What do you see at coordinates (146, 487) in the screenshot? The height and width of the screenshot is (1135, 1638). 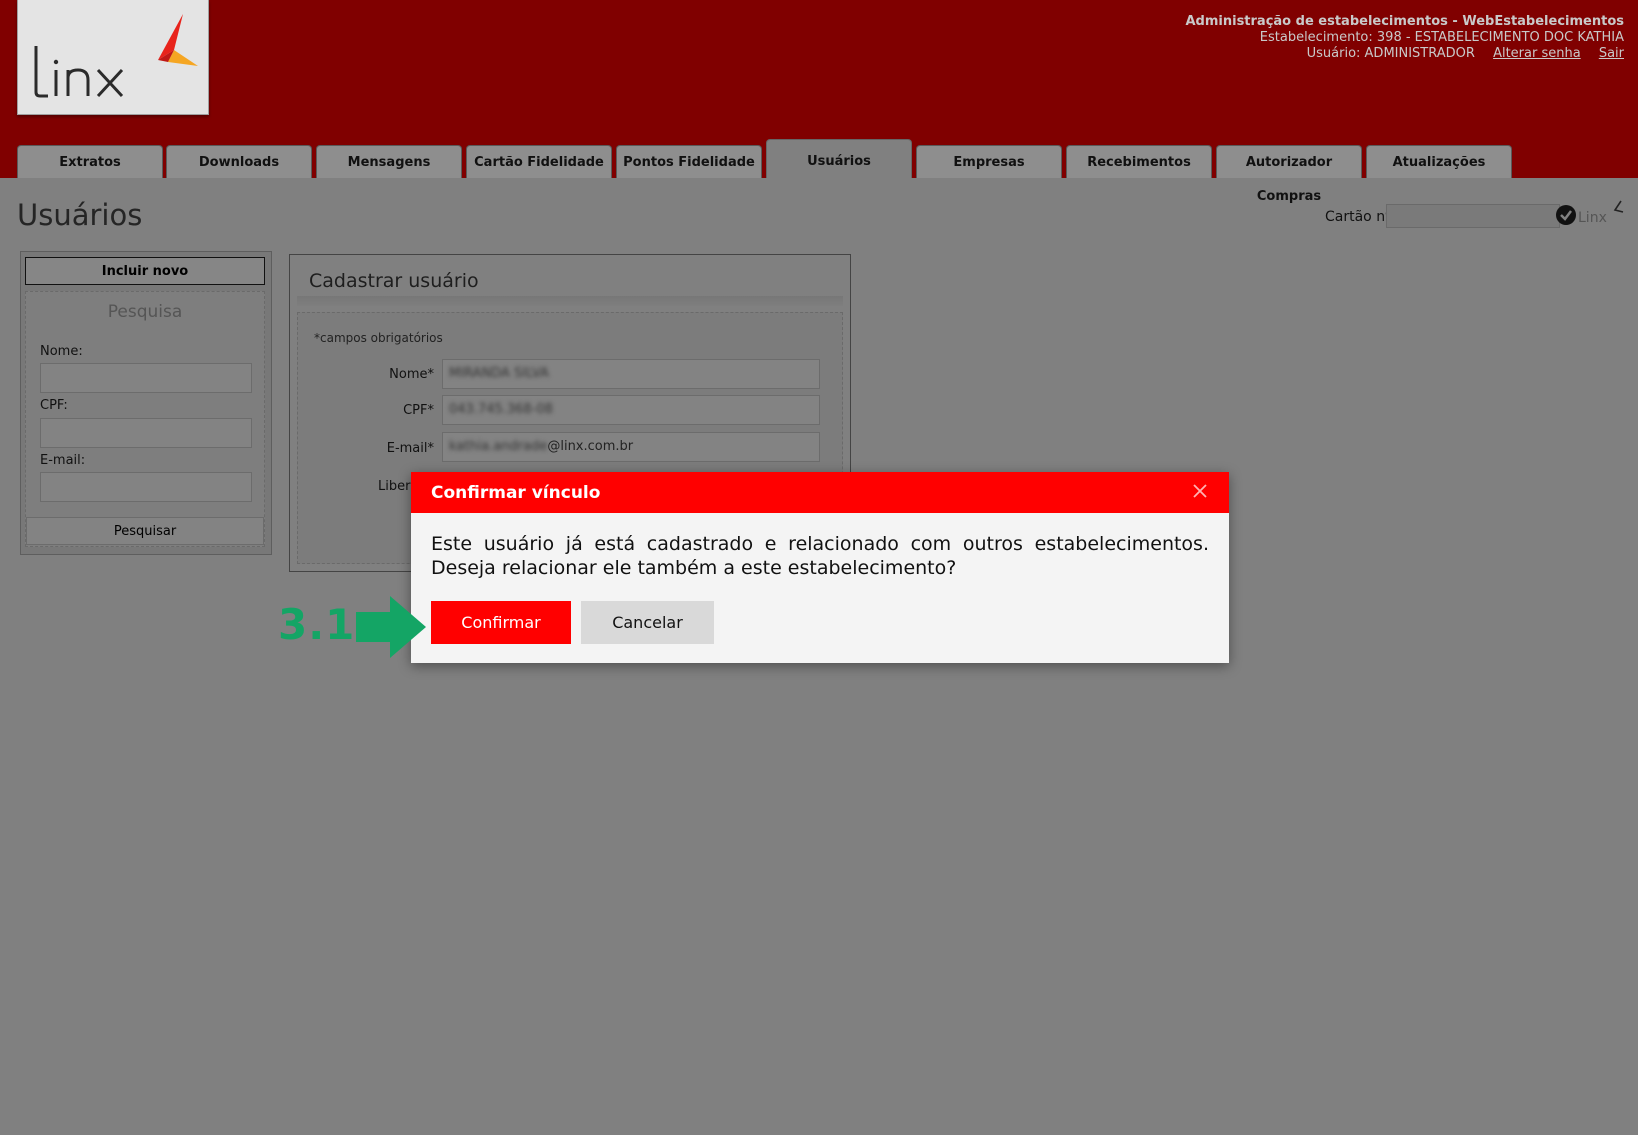 I see `search-email-input` at bounding box center [146, 487].